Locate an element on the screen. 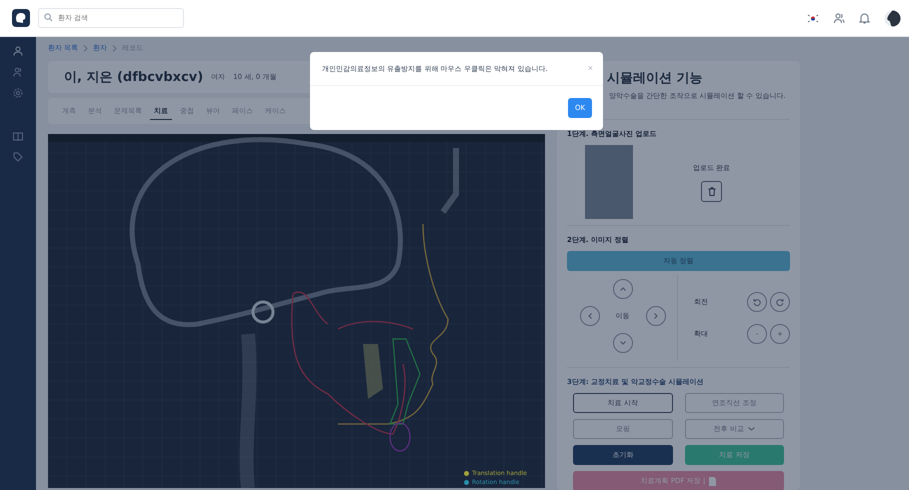  user-icon is located at coordinates (18, 51).